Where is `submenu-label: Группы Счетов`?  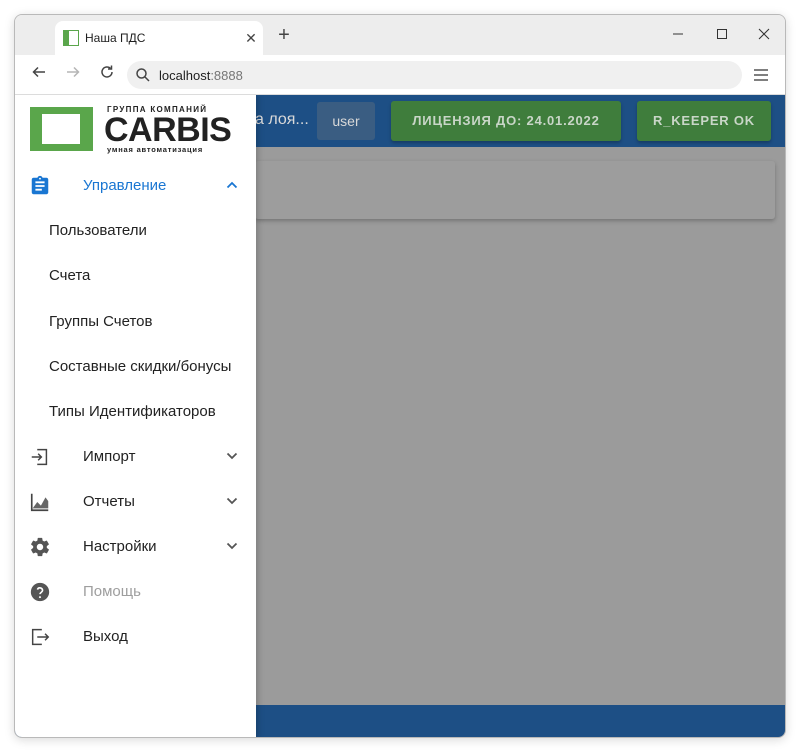
submenu-label: Группы Счетов is located at coordinates (101, 321).